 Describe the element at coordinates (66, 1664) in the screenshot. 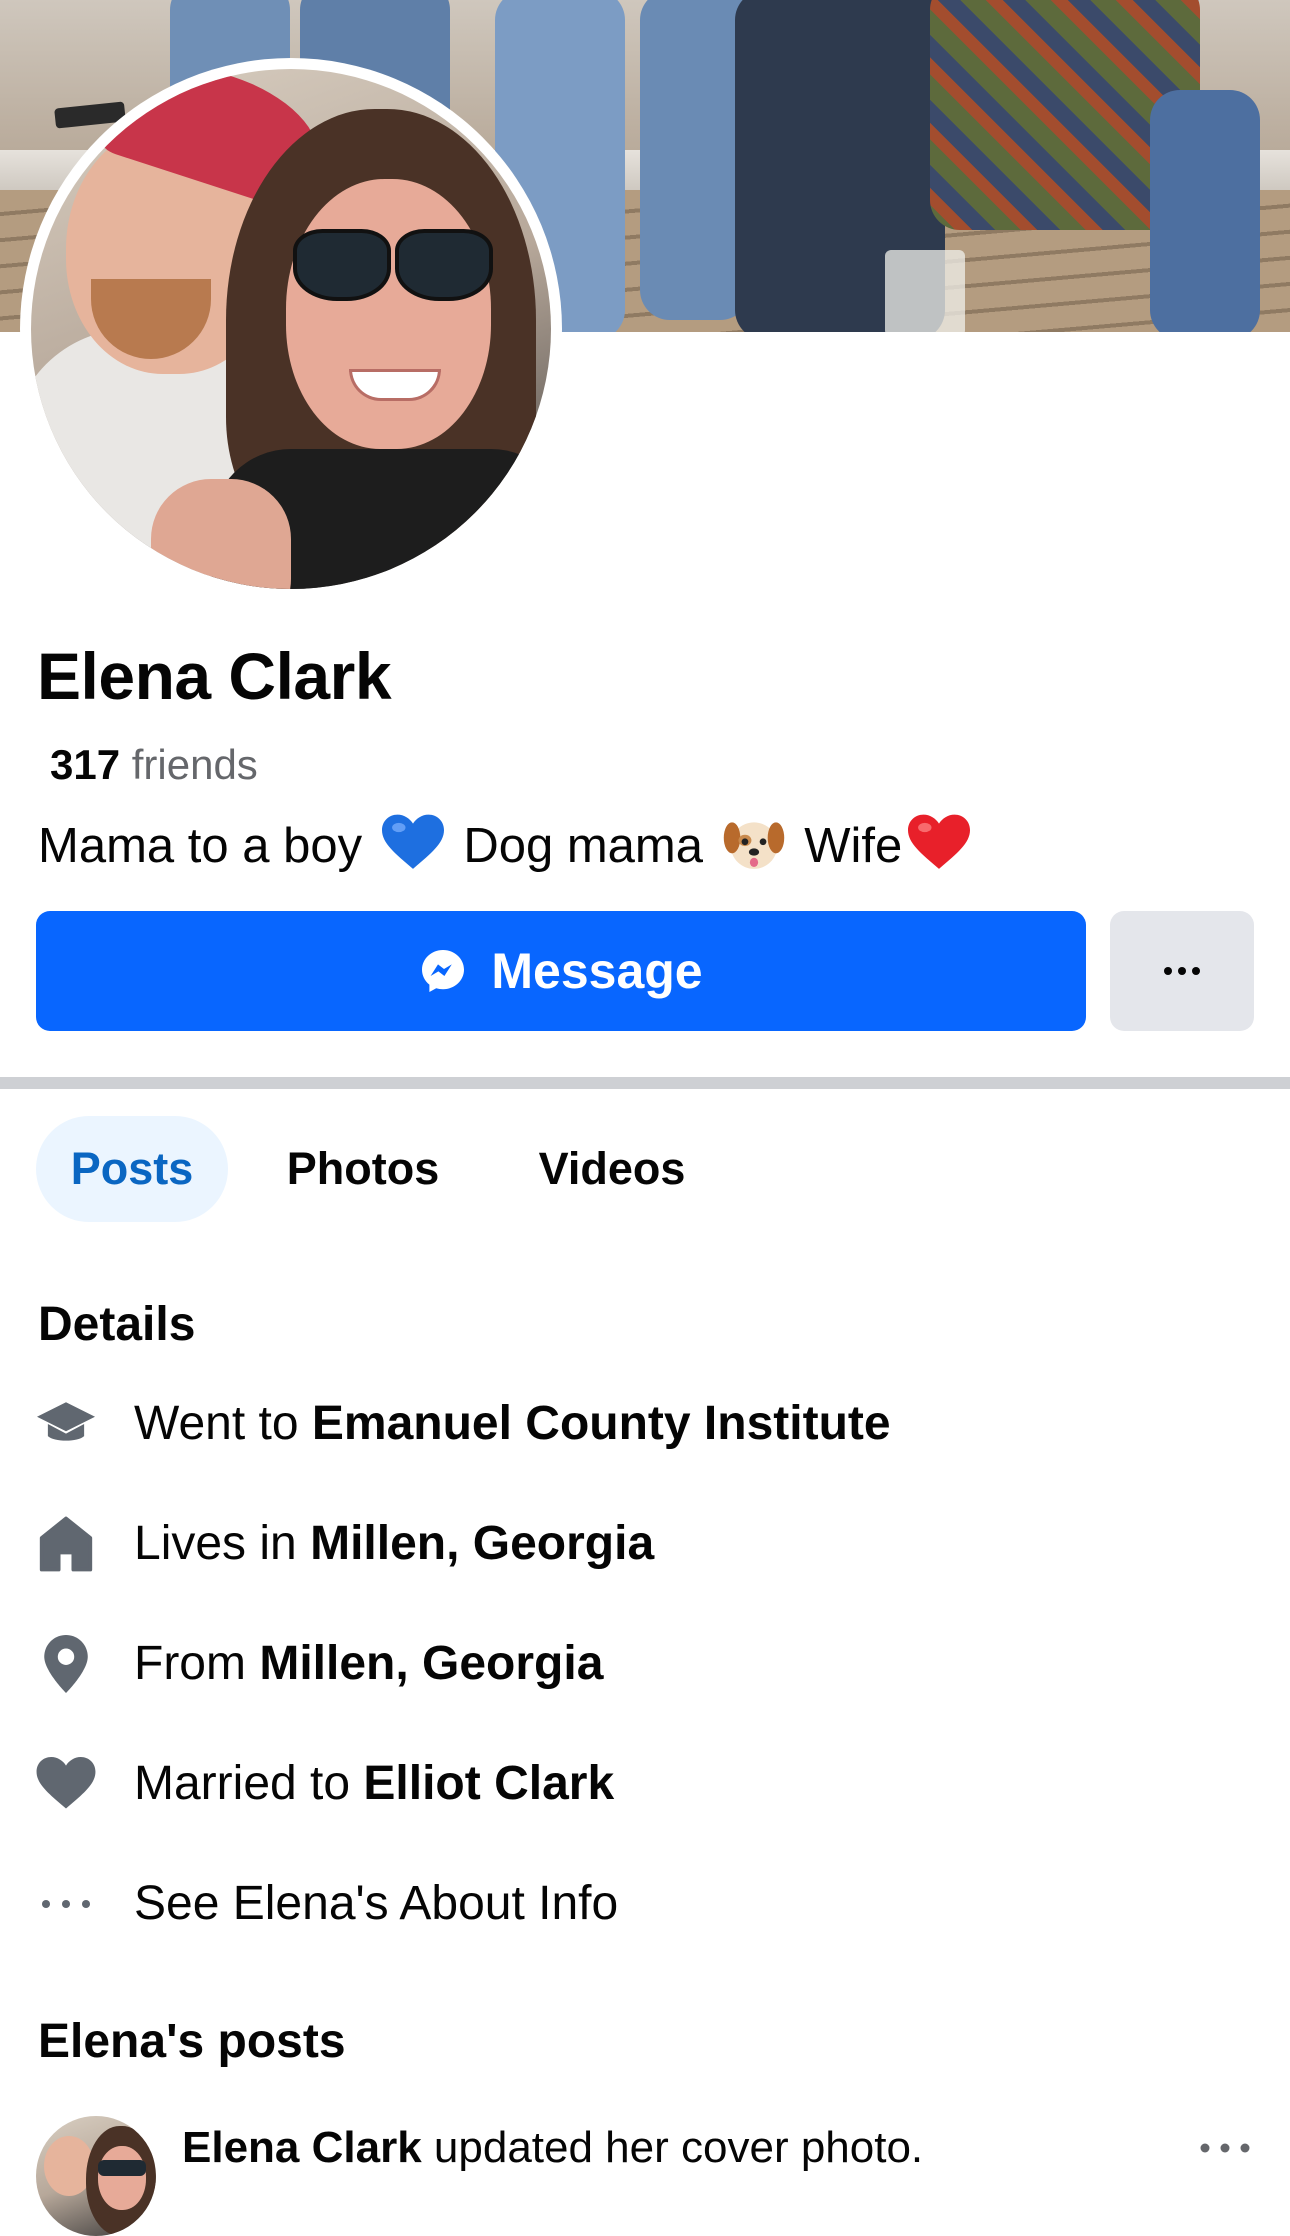

I see `location-pin-icon` at that location.